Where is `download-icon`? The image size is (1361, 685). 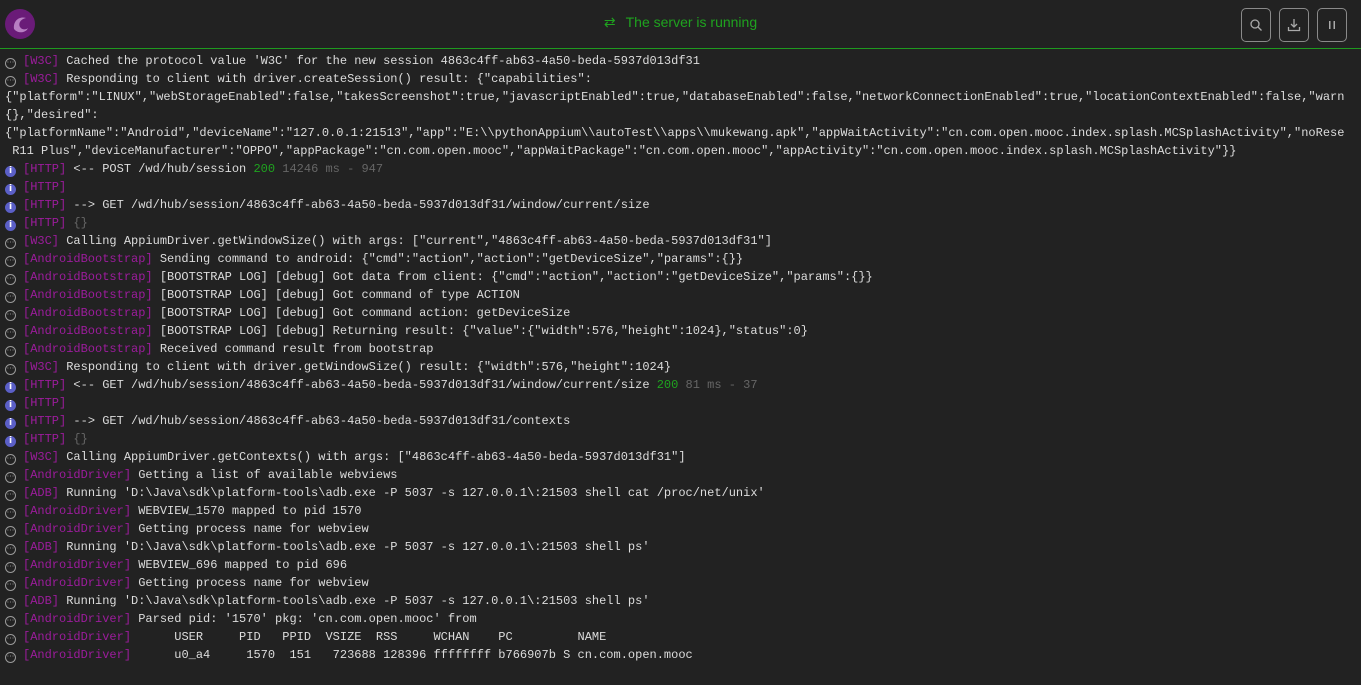 download-icon is located at coordinates (1294, 25).